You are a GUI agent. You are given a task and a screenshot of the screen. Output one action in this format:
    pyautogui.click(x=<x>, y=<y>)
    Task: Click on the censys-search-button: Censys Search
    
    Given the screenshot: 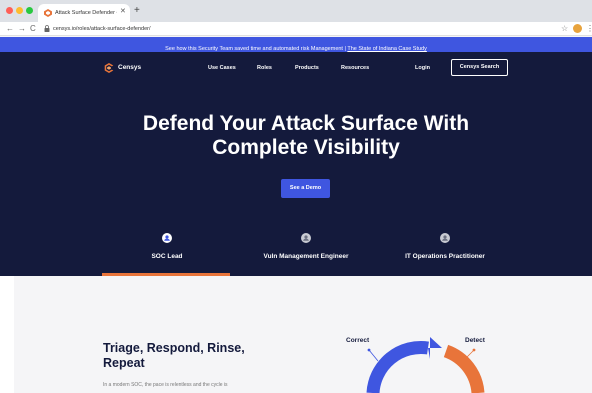 What is the action you would take?
    pyautogui.click(x=479, y=67)
    